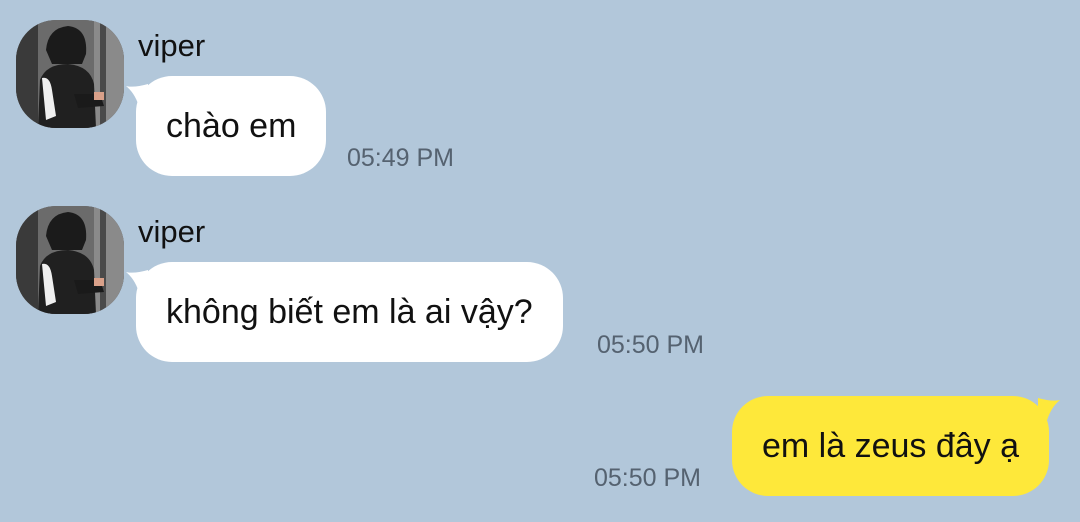  I want to click on message-text: không biết em là ai vậy?, so click(349, 312).